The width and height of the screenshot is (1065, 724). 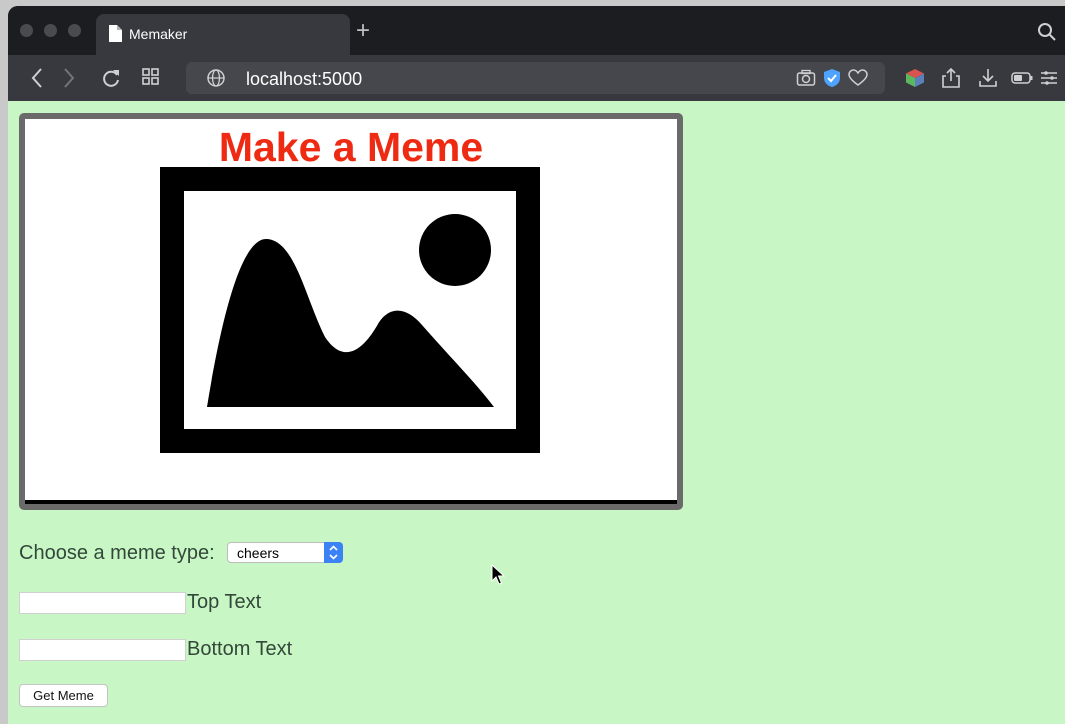 I want to click on top-text-input, so click(x=102, y=603).